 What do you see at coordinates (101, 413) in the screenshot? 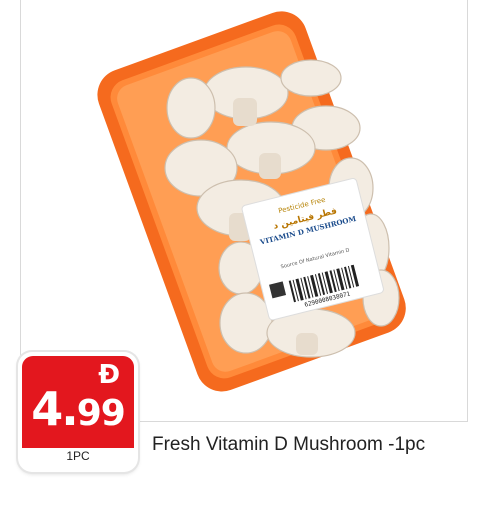
I see `price-decimal: 99` at bounding box center [101, 413].